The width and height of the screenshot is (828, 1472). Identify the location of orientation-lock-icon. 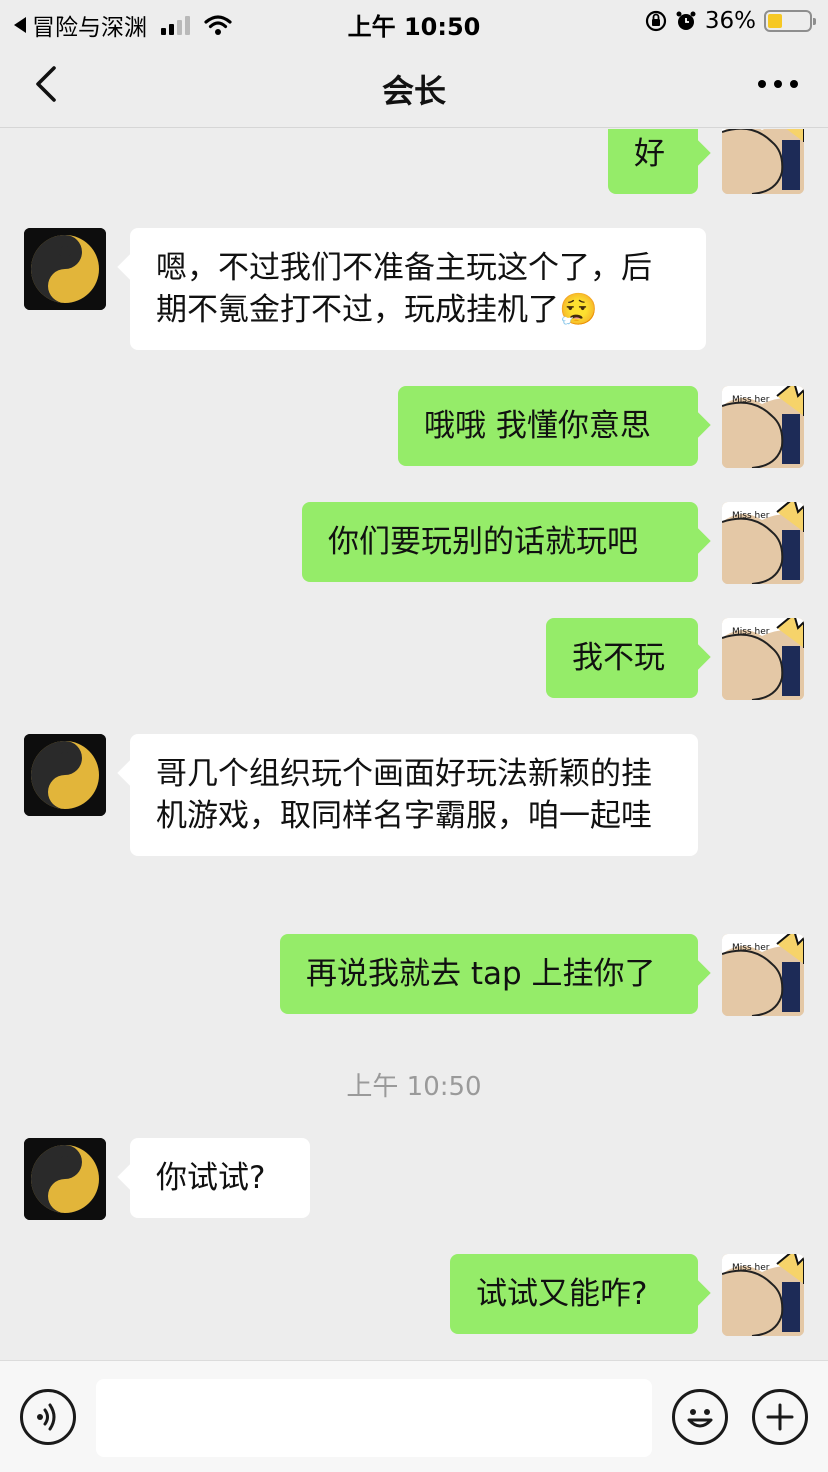
(655, 21).